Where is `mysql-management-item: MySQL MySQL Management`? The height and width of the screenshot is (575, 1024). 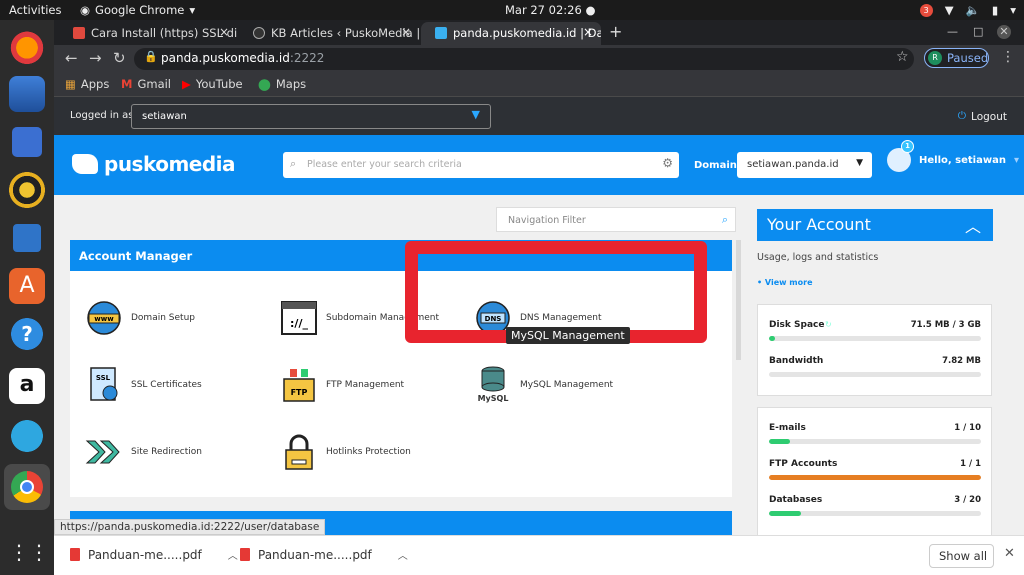
mysql-management-item: MySQL MySQL Management is located at coordinates (543, 385).